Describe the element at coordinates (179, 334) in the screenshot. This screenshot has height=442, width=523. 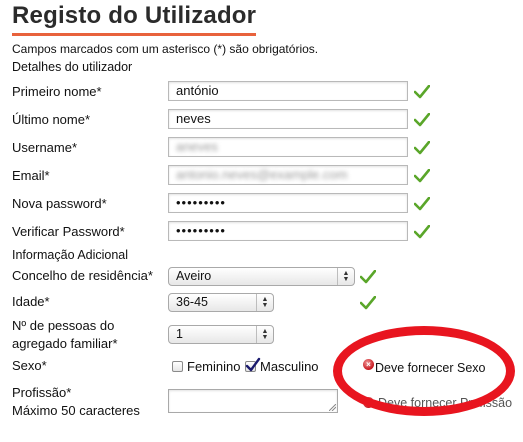
I see `household-select-value: 1` at that location.